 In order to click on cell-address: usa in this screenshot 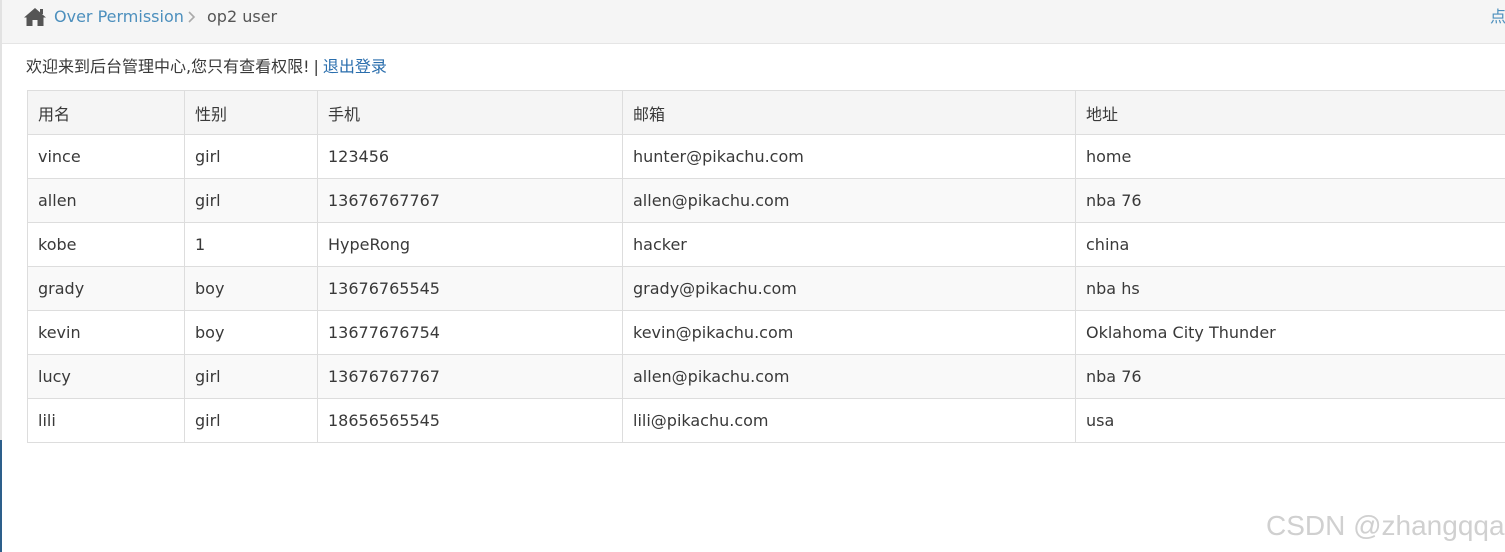, I will do `click(1290, 420)`.